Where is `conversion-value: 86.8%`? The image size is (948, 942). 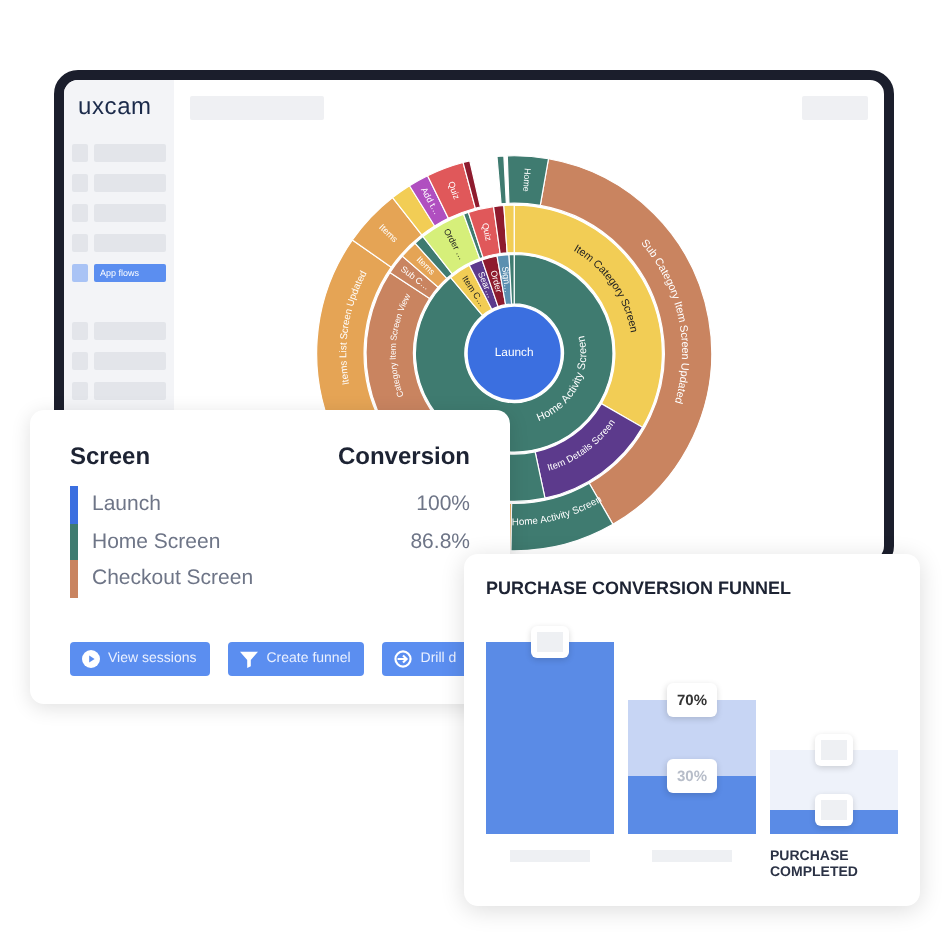
conversion-value: 86.8% is located at coordinates (440, 541).